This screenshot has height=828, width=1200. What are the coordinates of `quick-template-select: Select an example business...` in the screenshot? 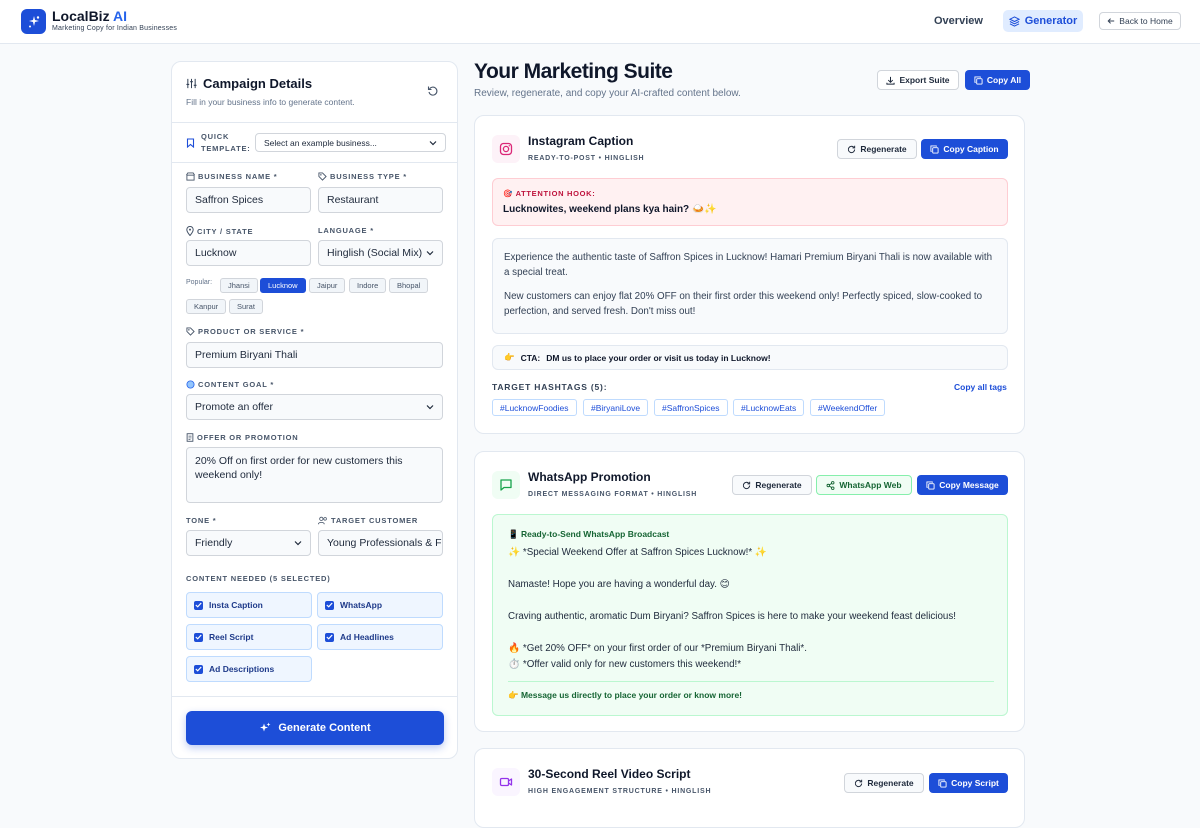 It's located at (350, 142).